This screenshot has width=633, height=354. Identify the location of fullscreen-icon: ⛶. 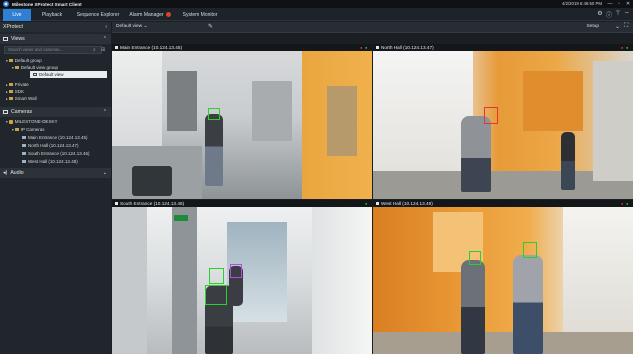
(626, 26).